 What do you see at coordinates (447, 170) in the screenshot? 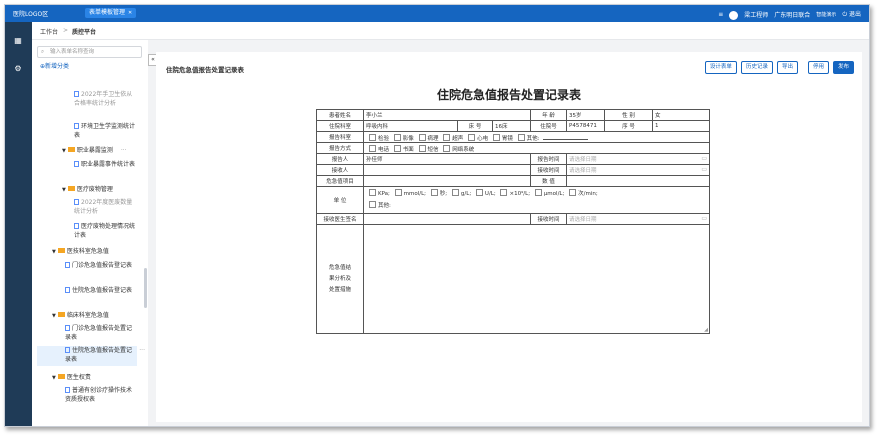
I see `receiver-value` at bounding box center [447, 170].